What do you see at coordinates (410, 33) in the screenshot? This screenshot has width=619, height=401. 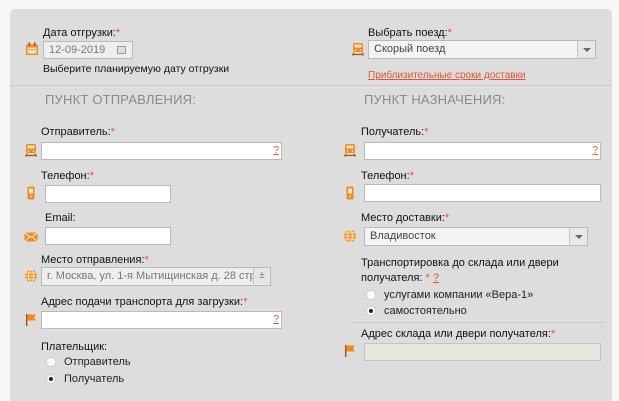 I see `train-label: Выбрать поезд:*` at bounding box center [410, 33].